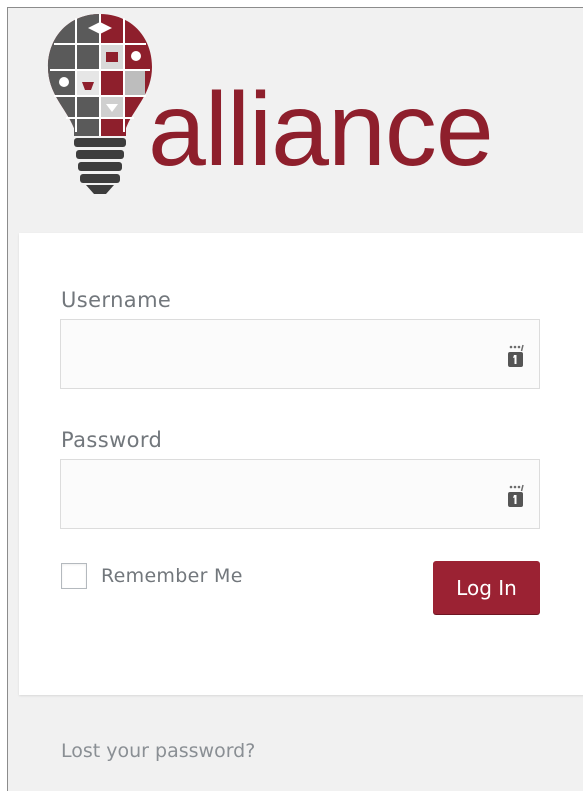  I want to click on username-field, so click(300, 354).